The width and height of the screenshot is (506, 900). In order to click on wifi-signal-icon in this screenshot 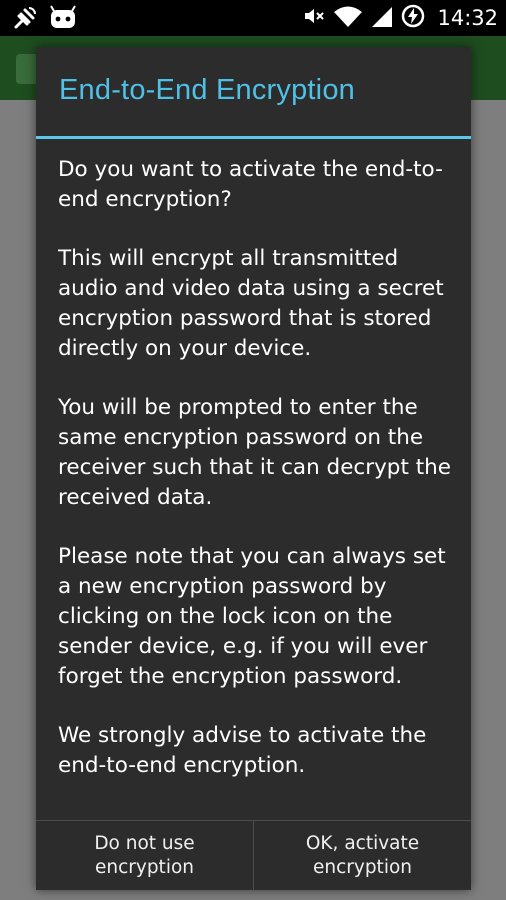, I will do `click(348, 18)`.